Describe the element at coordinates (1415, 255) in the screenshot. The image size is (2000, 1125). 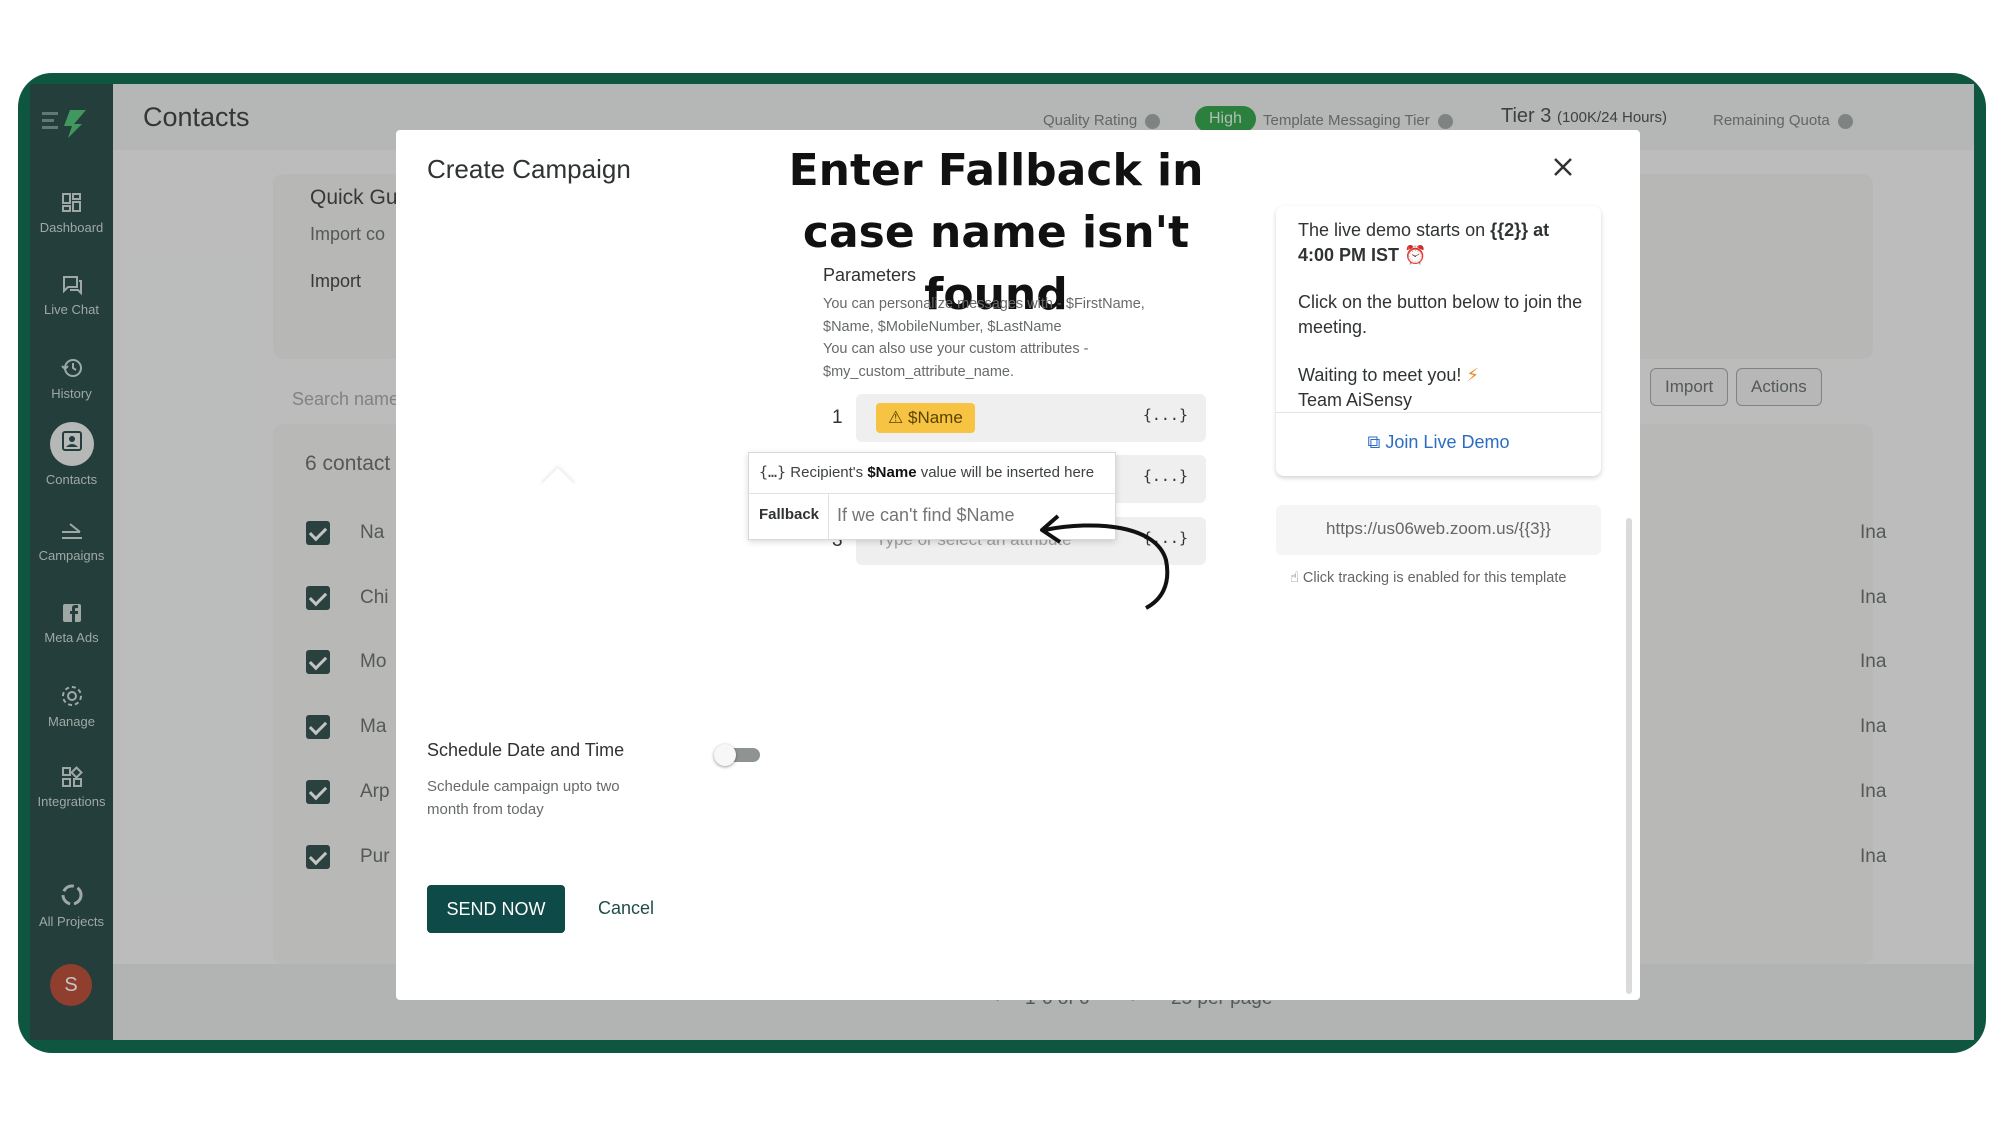
I see `clock-icon: ⏰` at that location.